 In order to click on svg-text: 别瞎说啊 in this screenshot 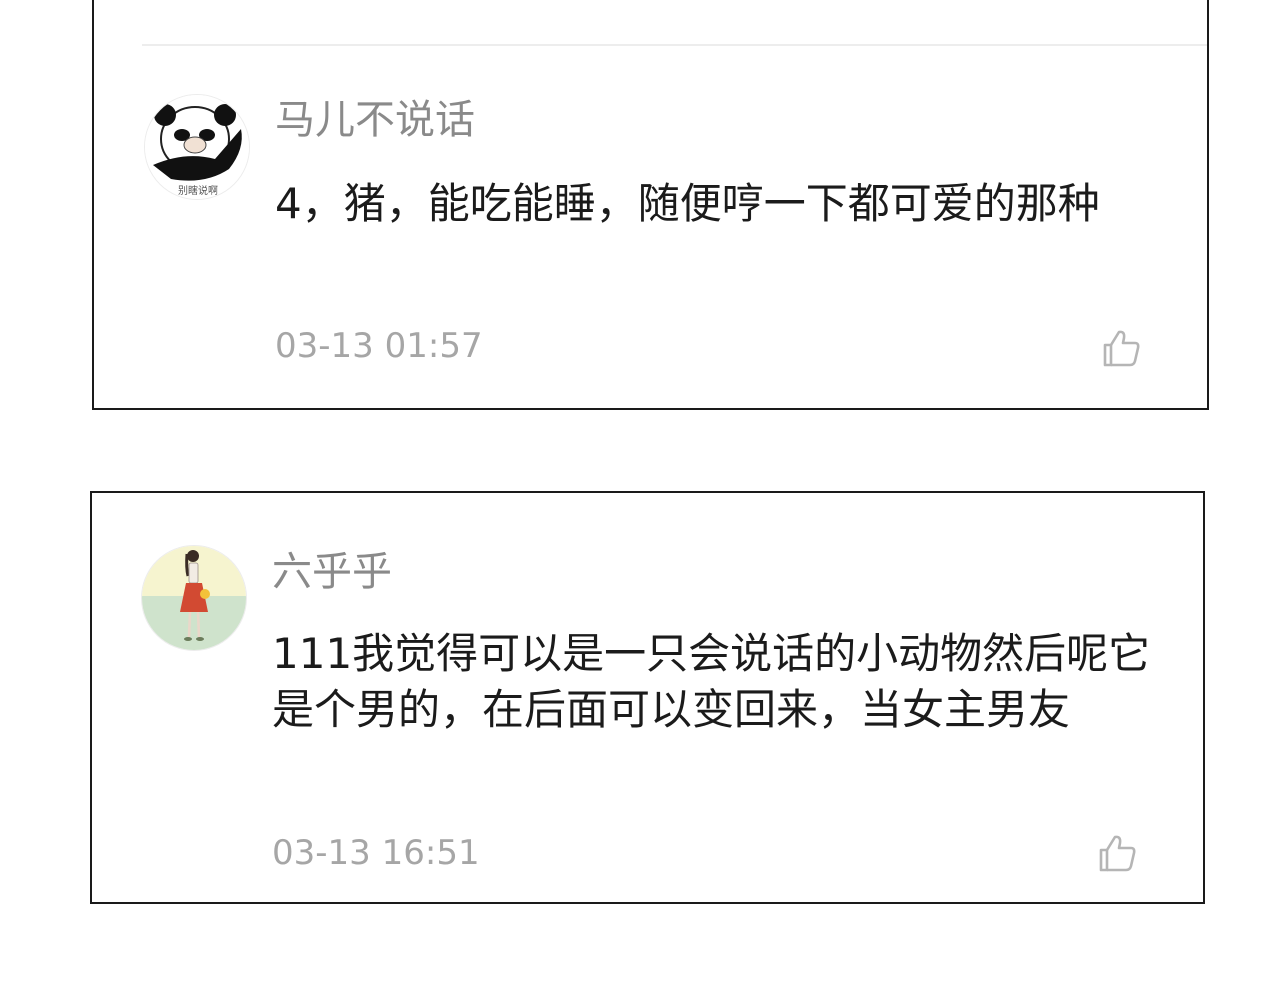, I will do `click(198, 190)`.